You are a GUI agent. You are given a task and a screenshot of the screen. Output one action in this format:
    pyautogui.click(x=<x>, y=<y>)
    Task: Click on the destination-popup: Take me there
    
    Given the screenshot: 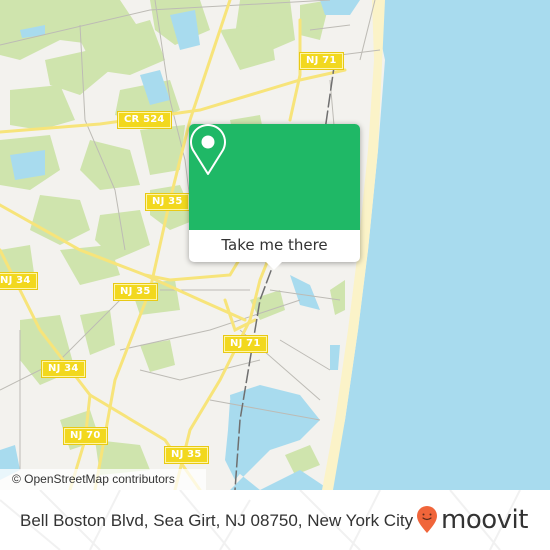 What is the action you would take?
    pyautogui.click(x=274, y=197)
    